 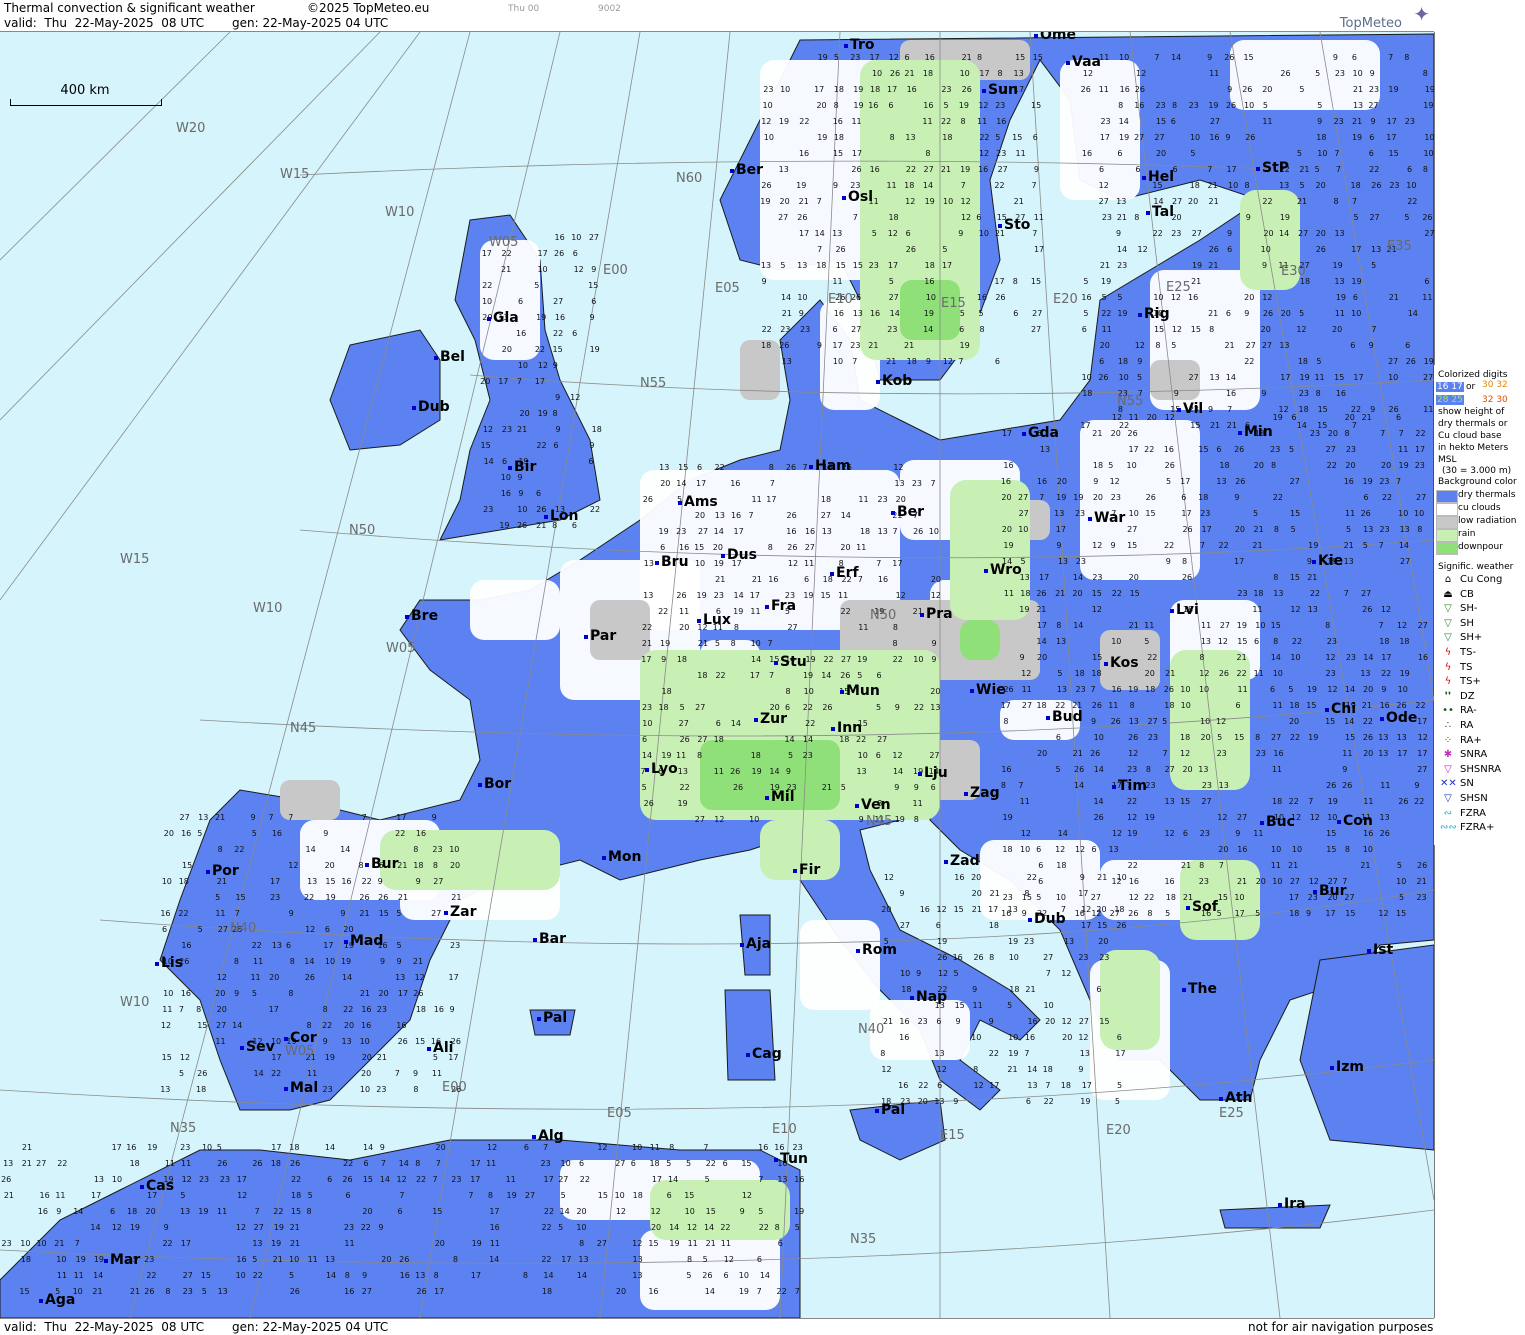 I want to click on thermal-height-digit: 18, so click(x=865, y=531).